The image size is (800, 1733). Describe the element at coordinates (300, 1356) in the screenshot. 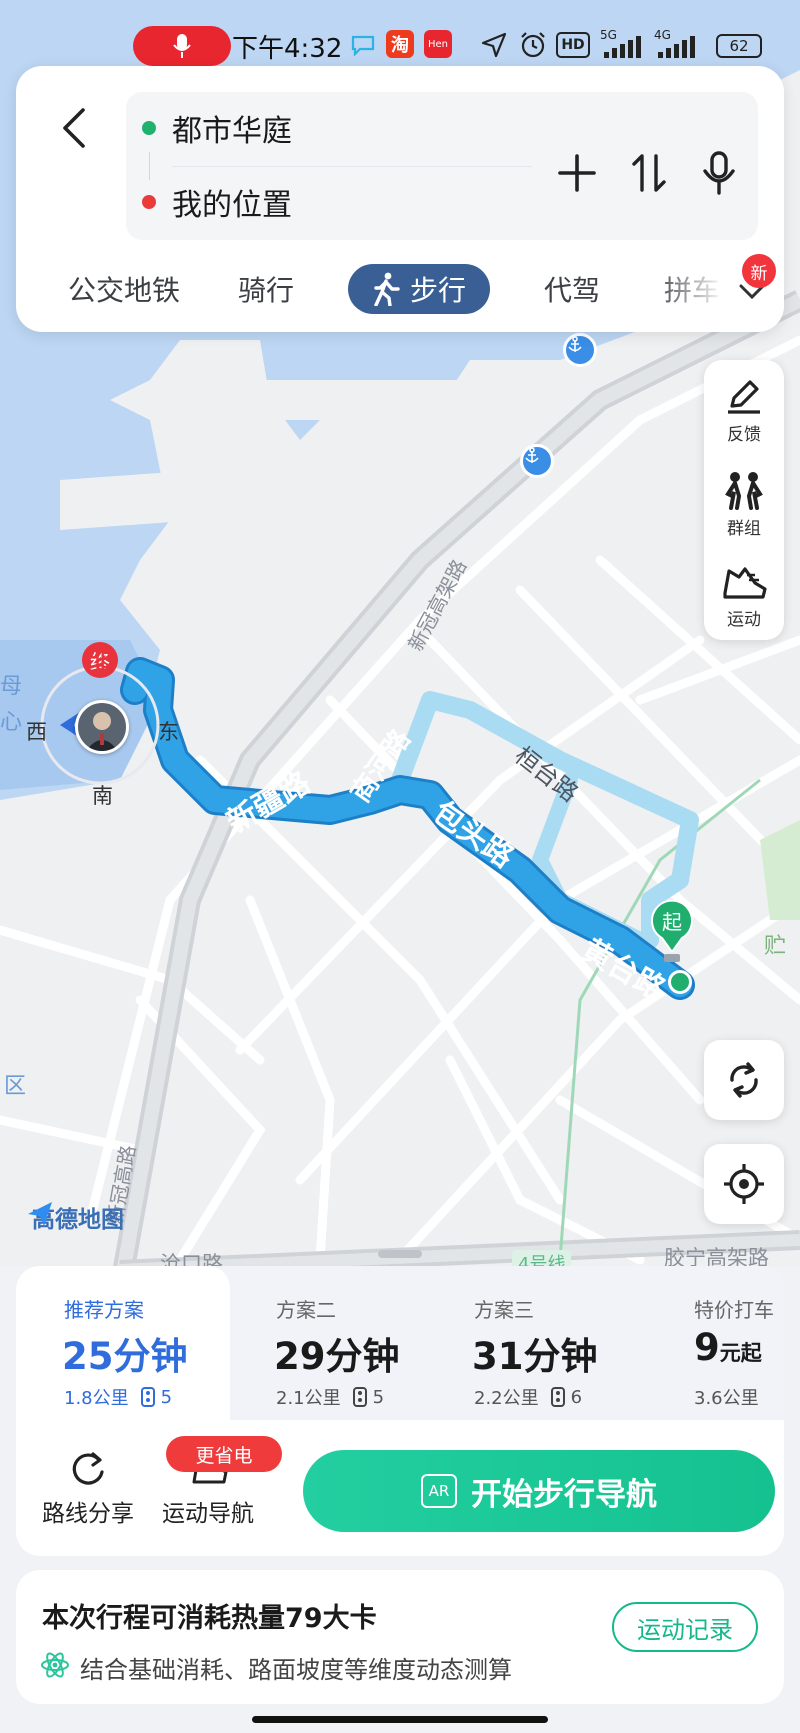

I see `plan-time: 29` at that location.